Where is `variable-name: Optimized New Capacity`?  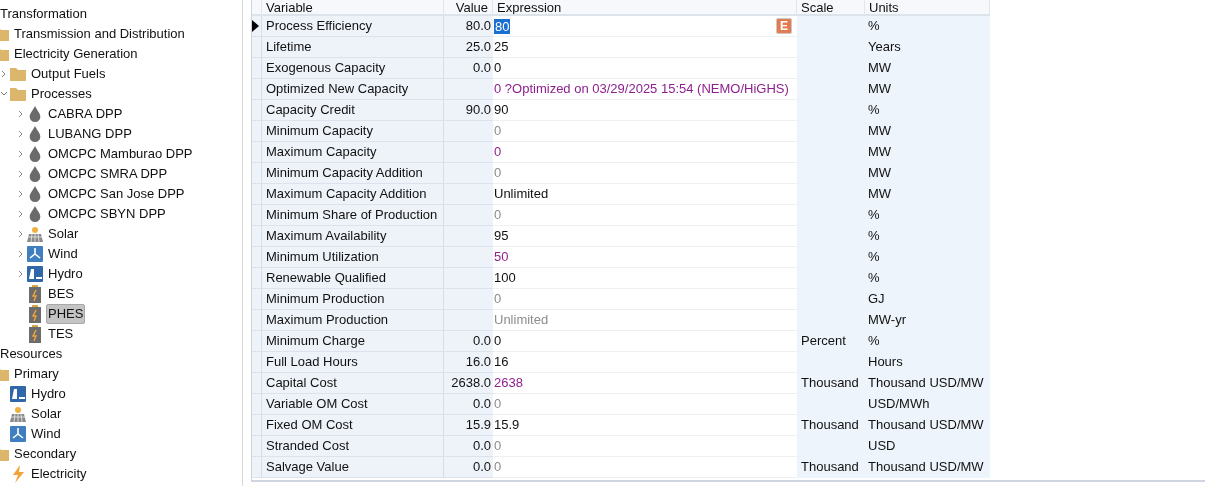 variable-name: Optimized New Capacity is located at coordinates (353, 89).